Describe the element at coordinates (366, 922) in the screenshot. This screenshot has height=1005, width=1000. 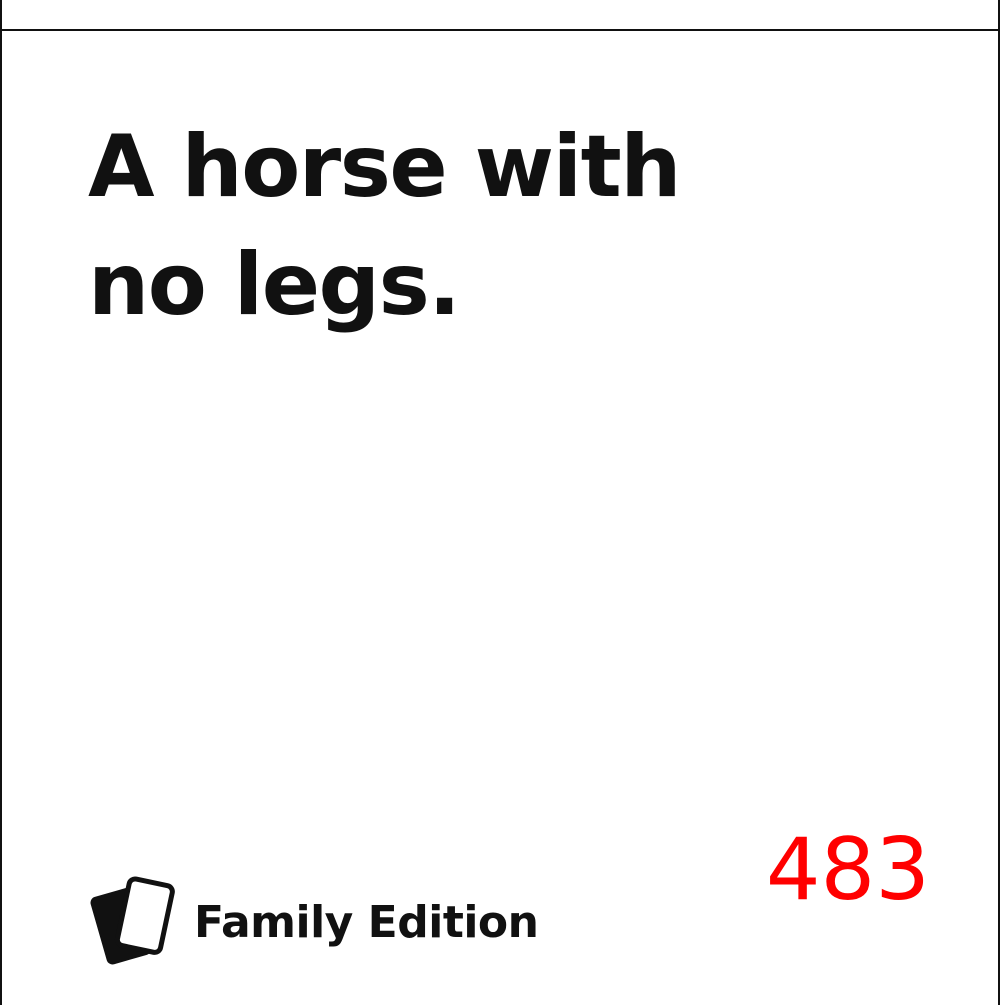
I see `brand-label: Family Edition` at that location.